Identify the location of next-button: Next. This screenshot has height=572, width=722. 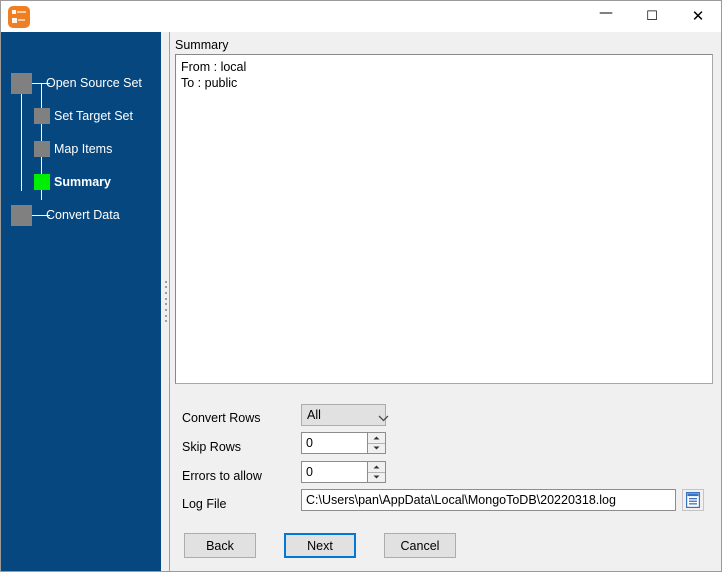
(320, 545).